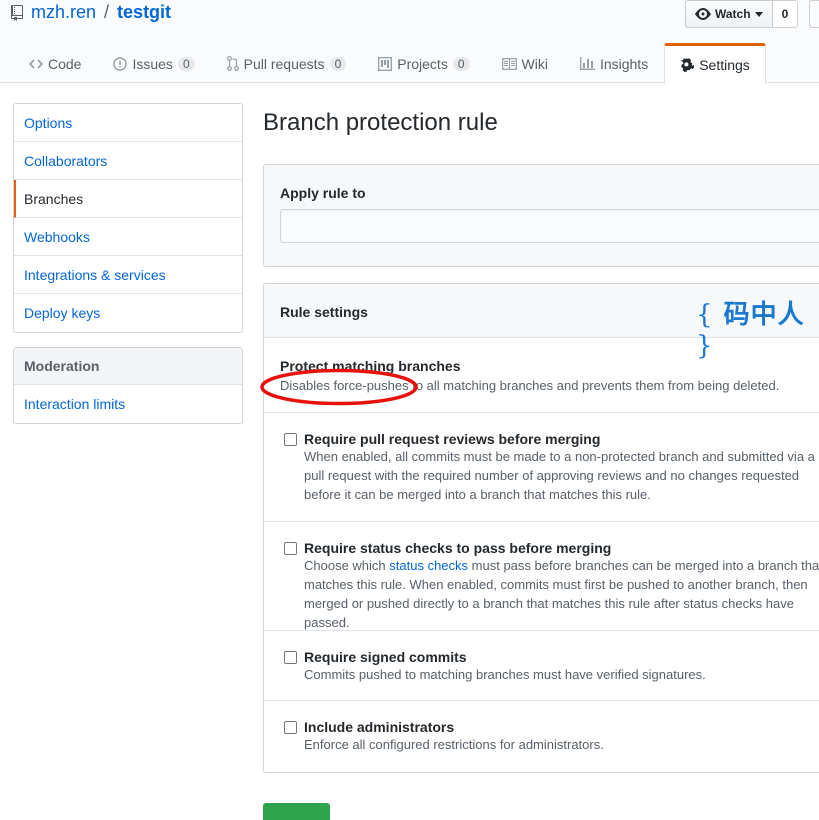 The width and height of the screenshot is (819, 820). I want to click on eye-icon, so click(703, 14).